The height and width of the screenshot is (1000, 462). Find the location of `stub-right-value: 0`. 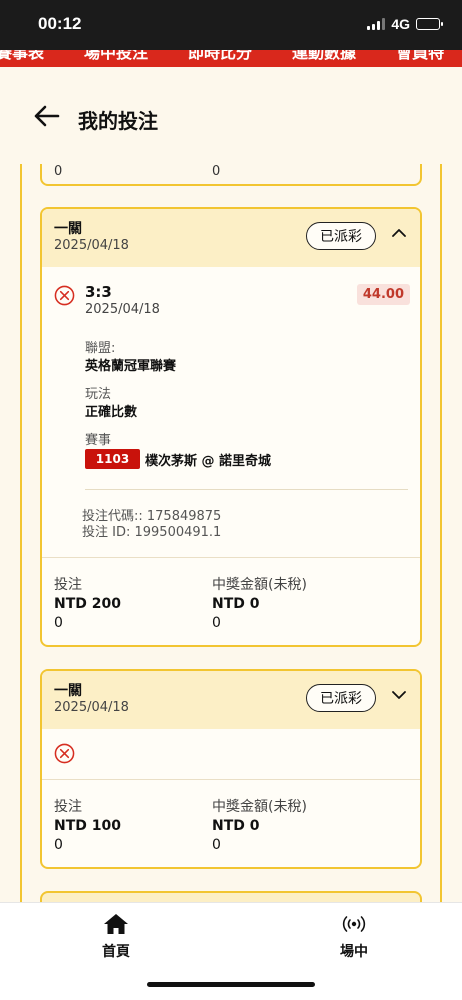

stub-right-value: 0 is located at coordinates (216, 171).